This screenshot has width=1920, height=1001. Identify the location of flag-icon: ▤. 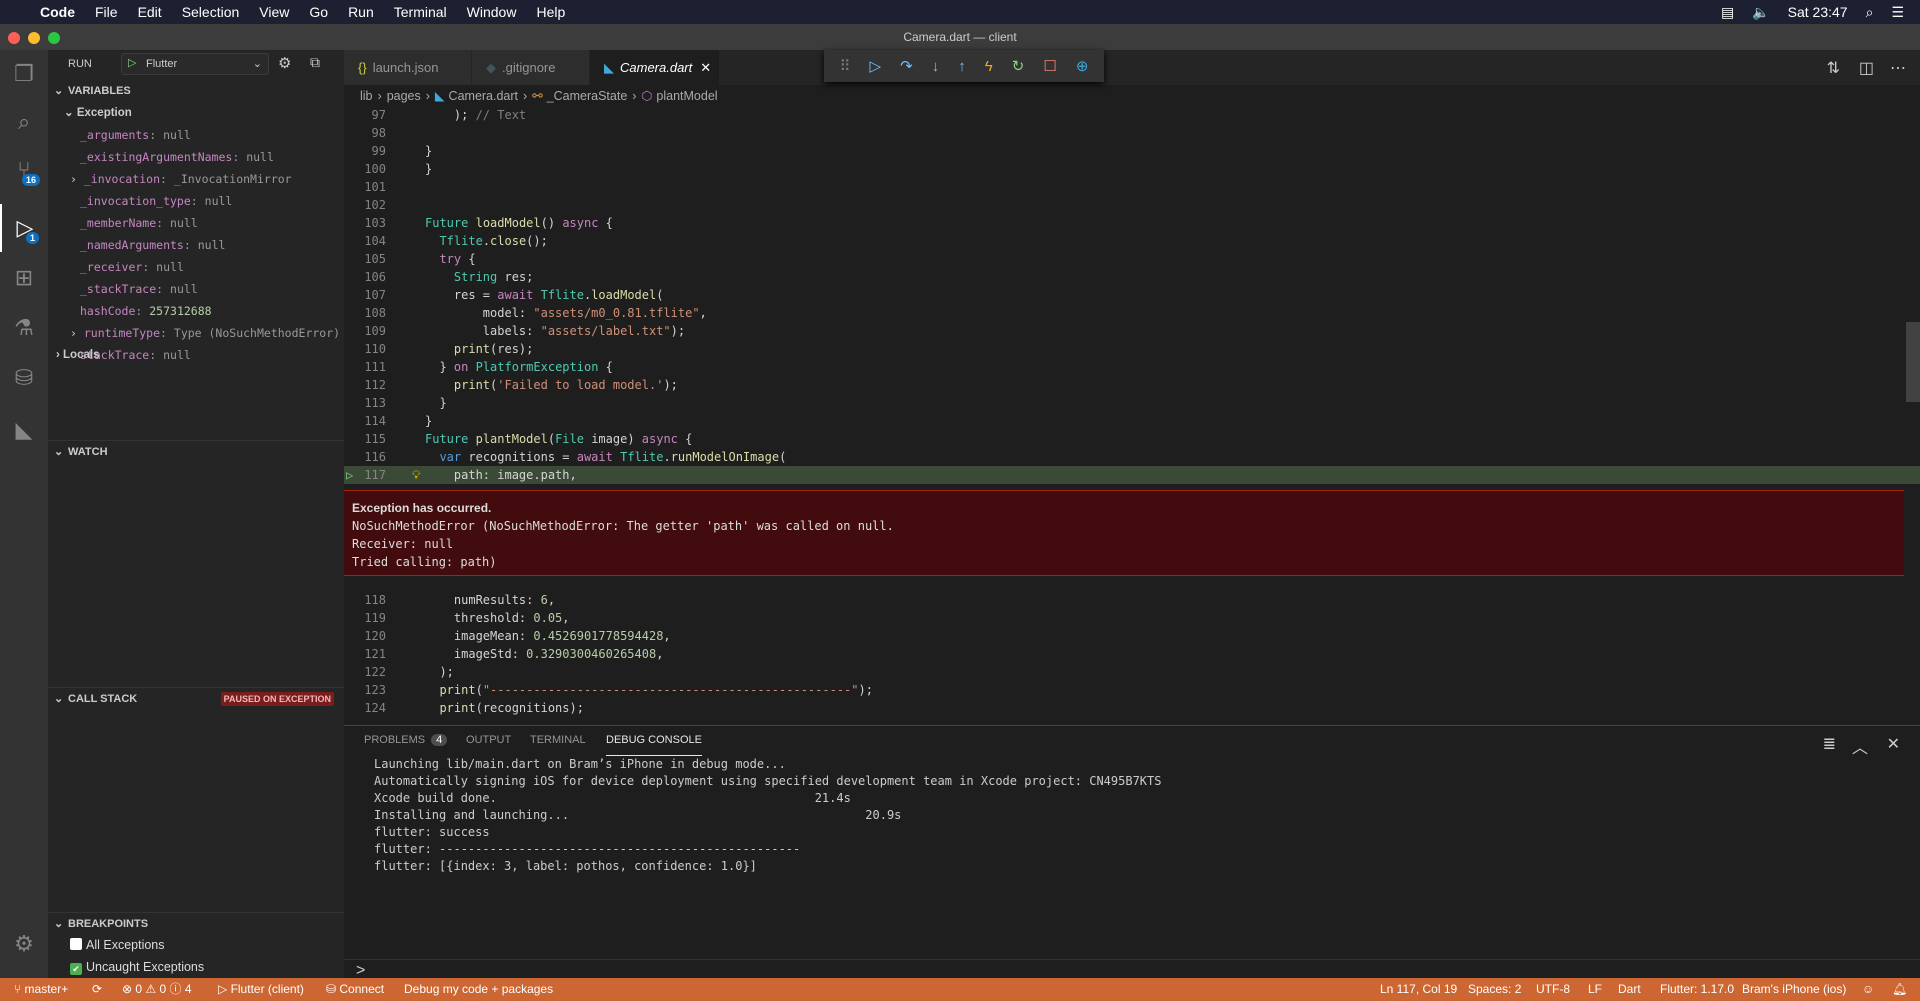
(1727, 12).